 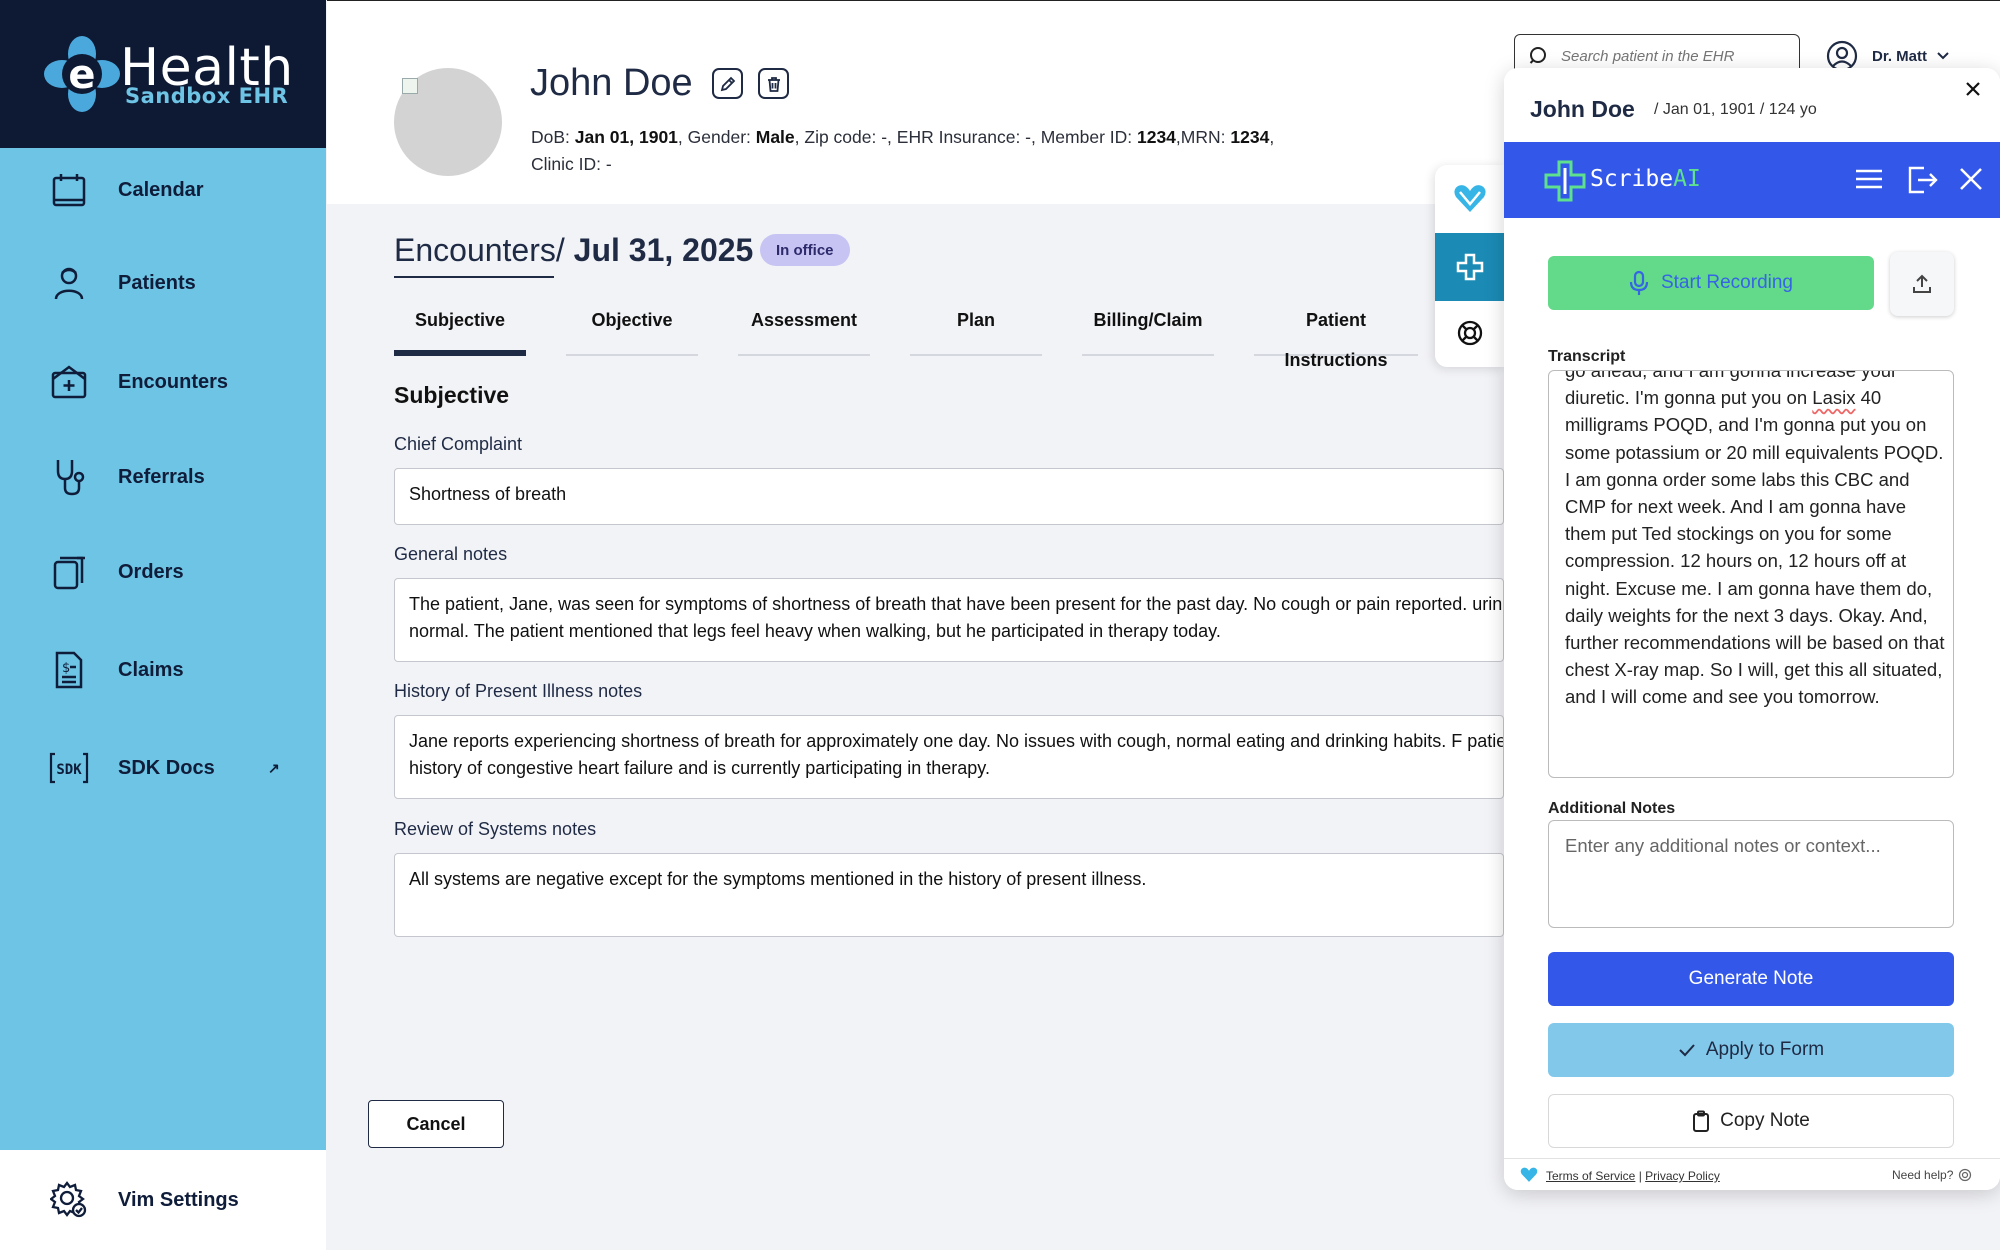 What do you see at coordinates (157, 282) in the screenshot?
I see `sidebar-item-label: Patients` at bounding box center [157, 282].